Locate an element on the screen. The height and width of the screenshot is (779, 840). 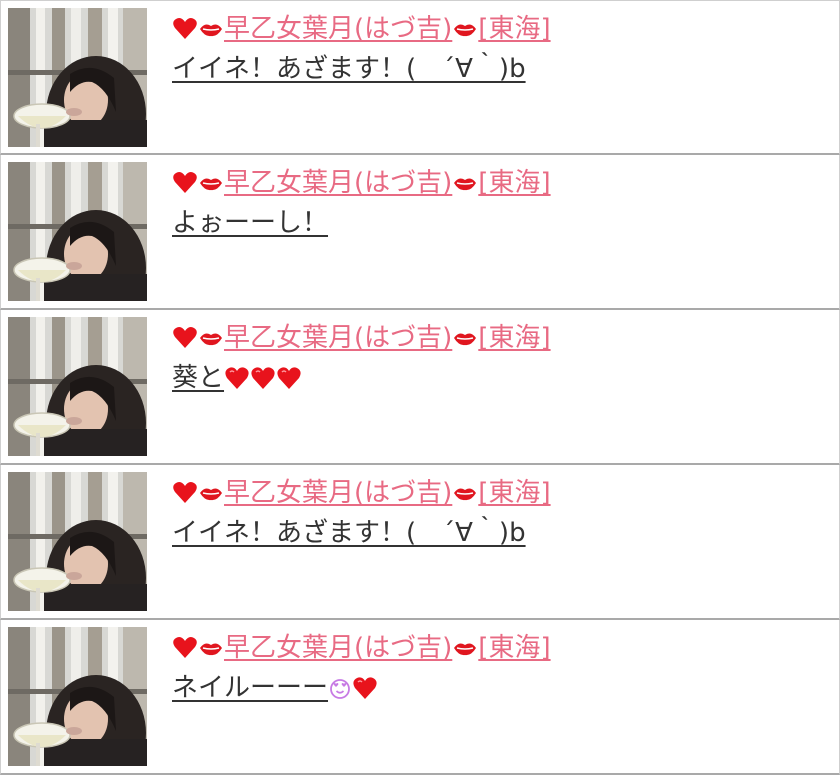
comment-text: よぉーーし！ is located at coordinates (250, 223).